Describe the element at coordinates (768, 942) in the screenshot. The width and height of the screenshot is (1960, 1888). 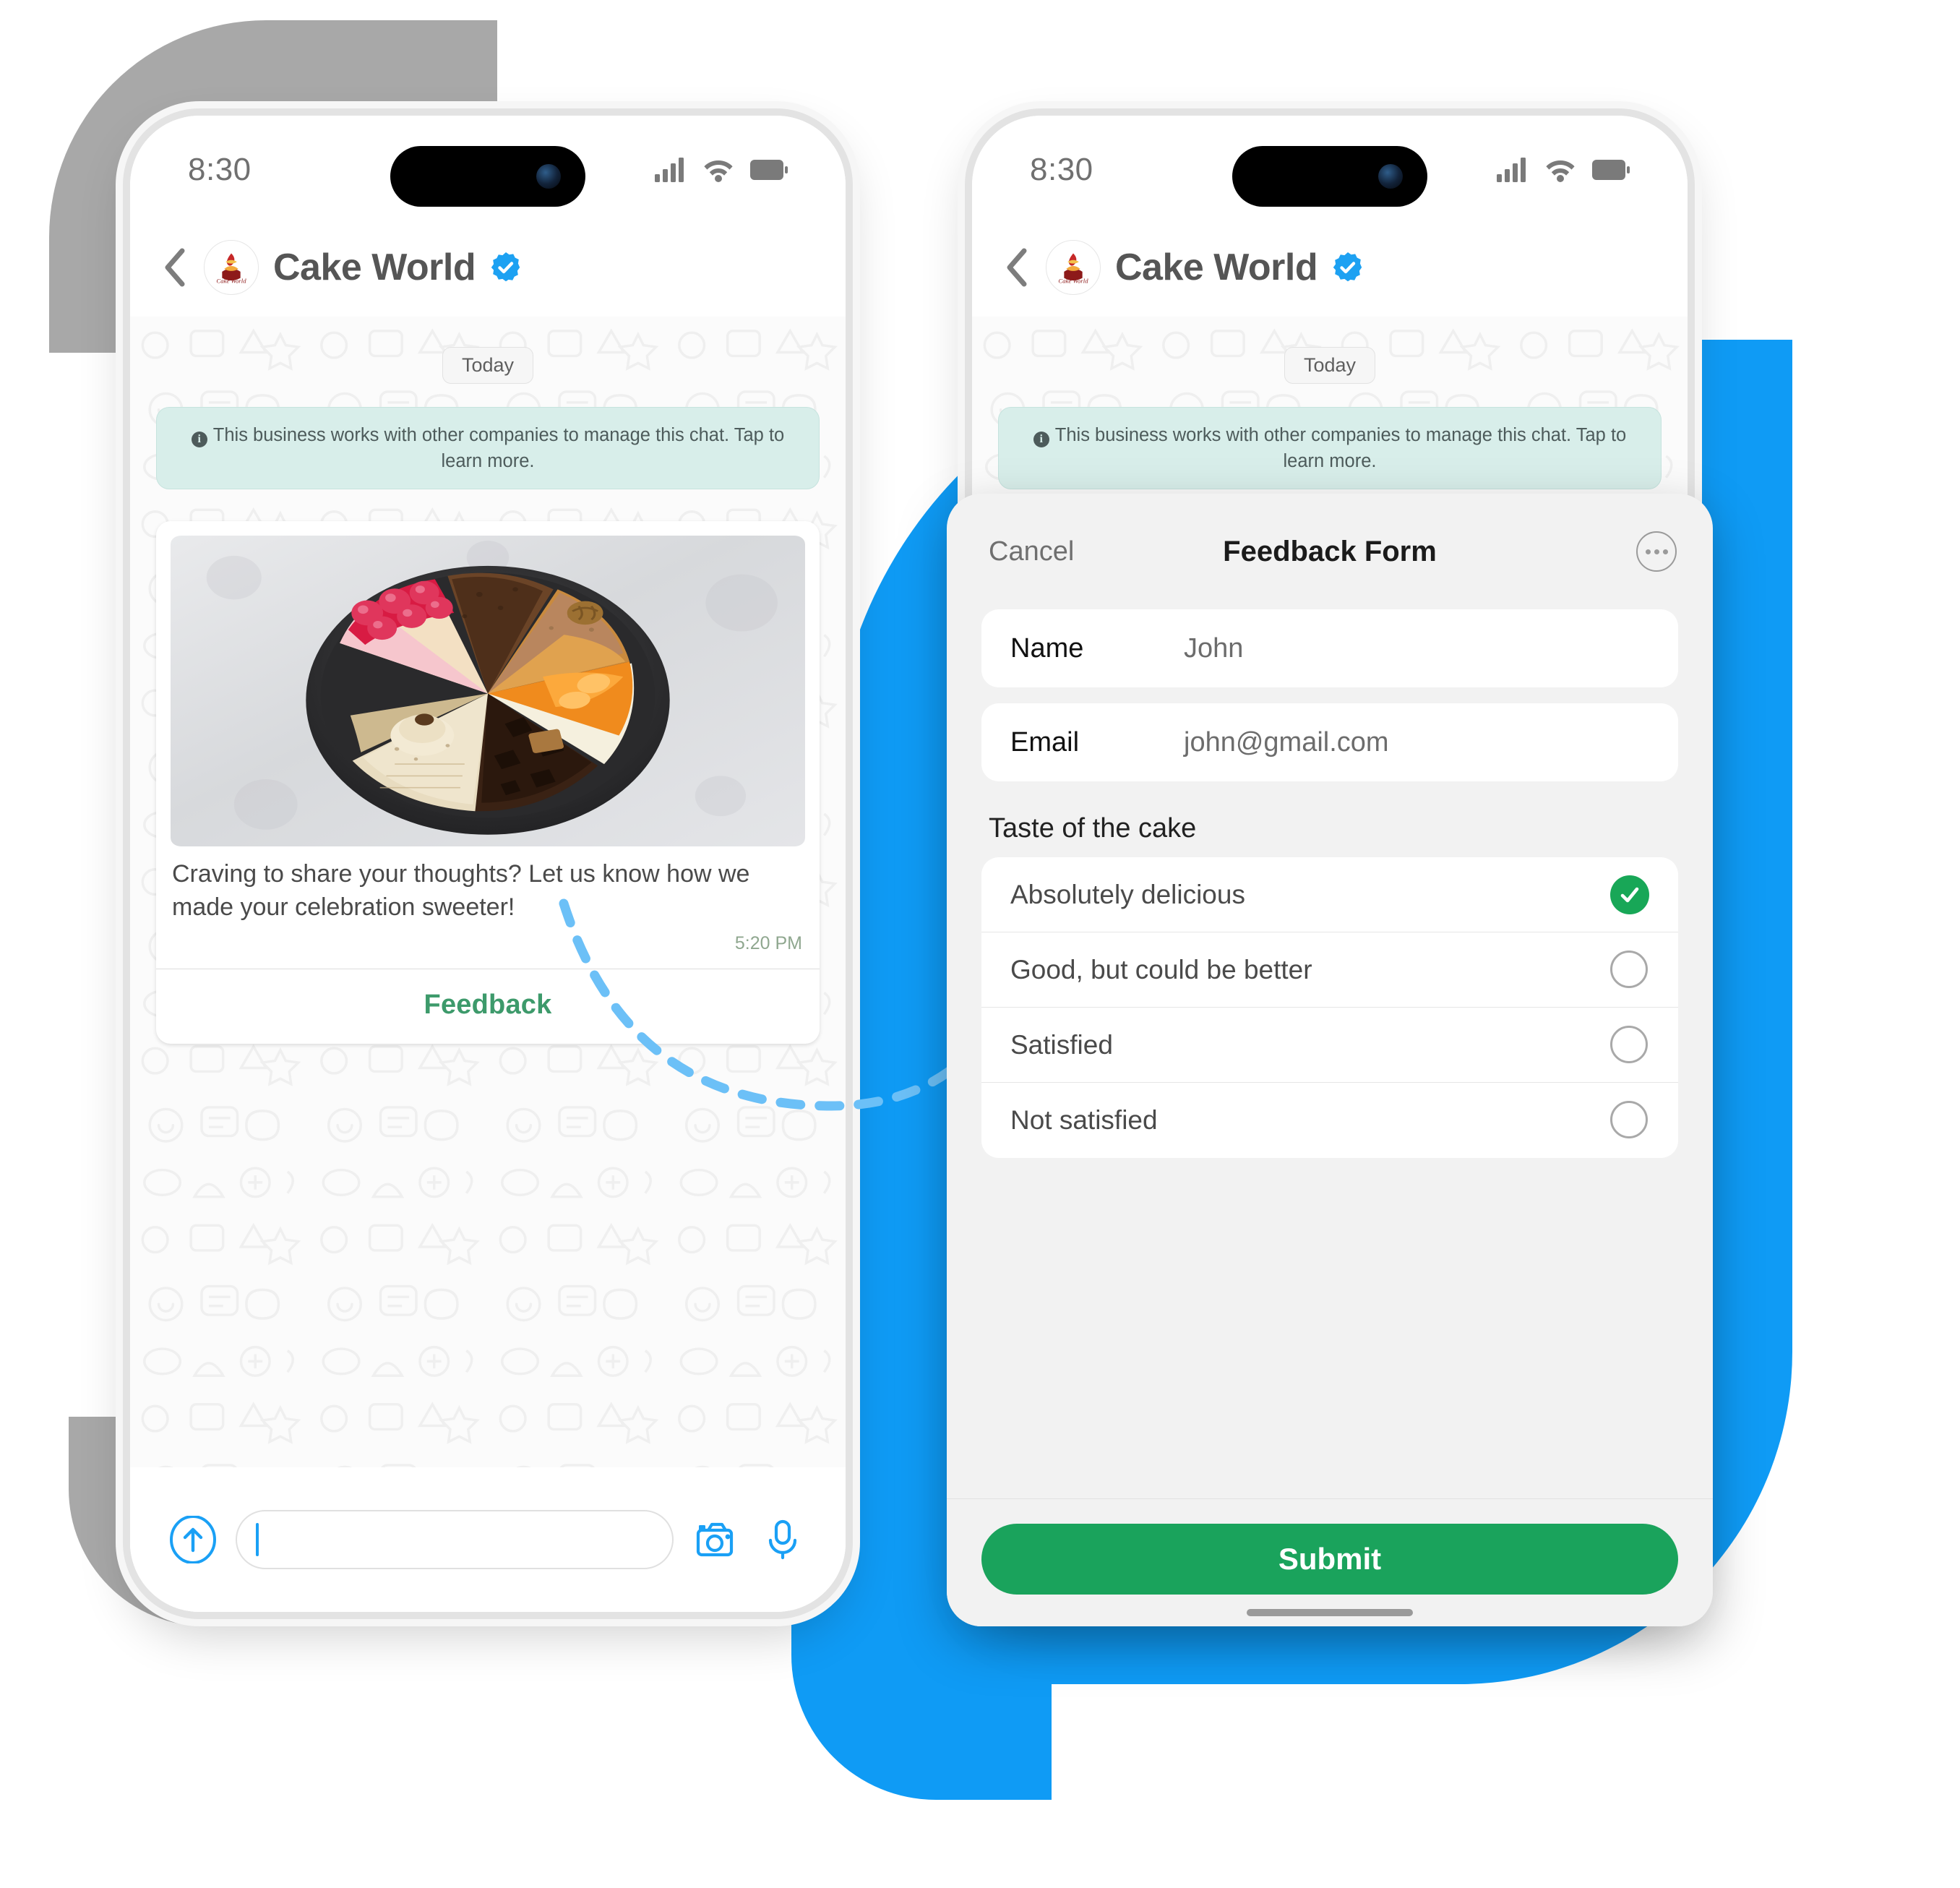
I see `message-timestamp: 5:20 PM` at that location.